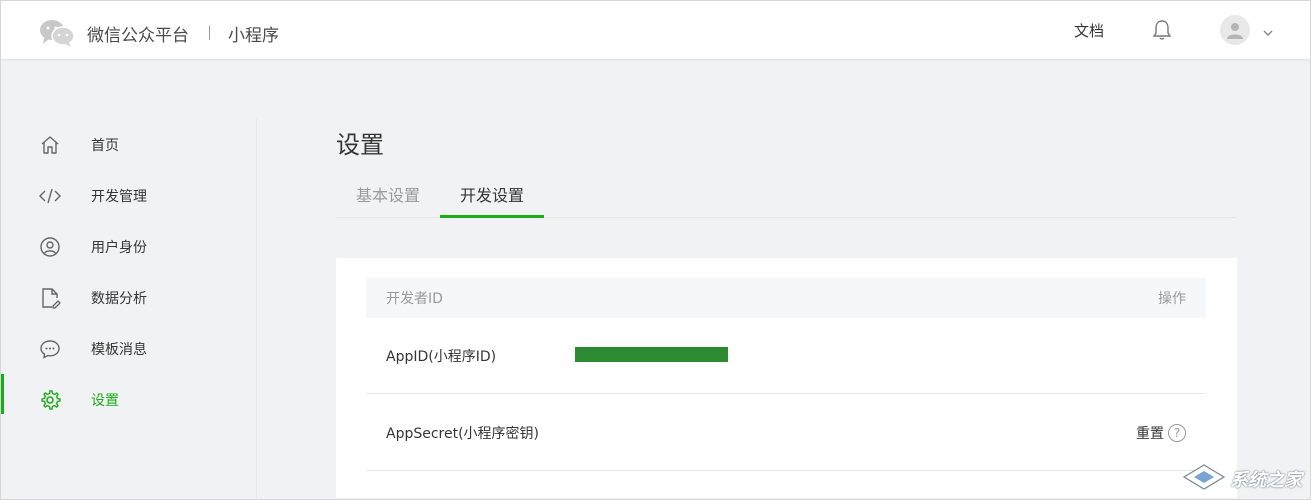 The height and width of the screenshot is (500, 1311). Describe the element at coordinates (50, 349) in the screenshot. I see `chat-bubble-icon` at that location.